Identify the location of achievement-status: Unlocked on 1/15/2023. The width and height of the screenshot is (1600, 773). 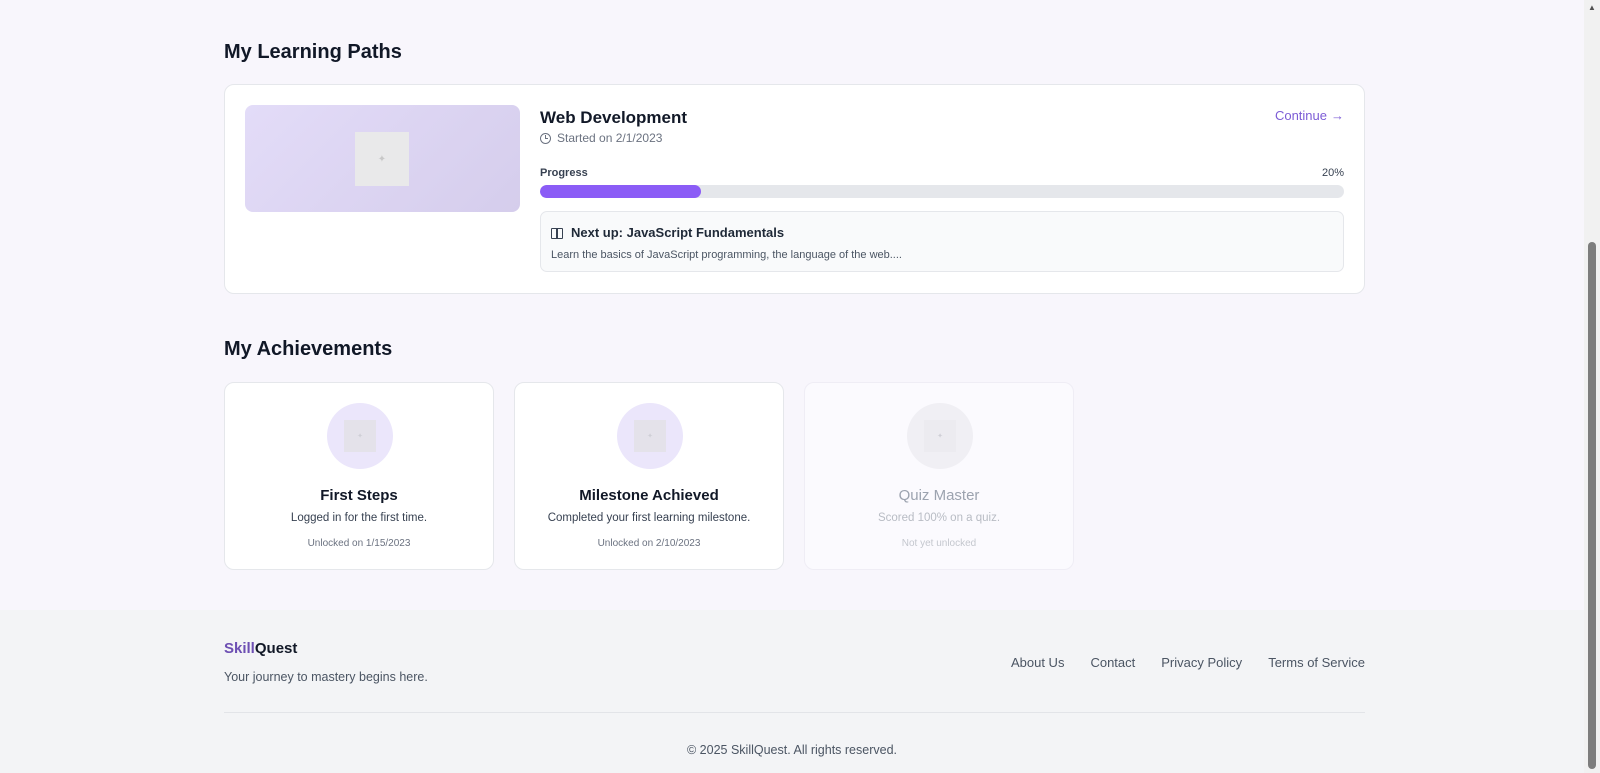
(359, 543).